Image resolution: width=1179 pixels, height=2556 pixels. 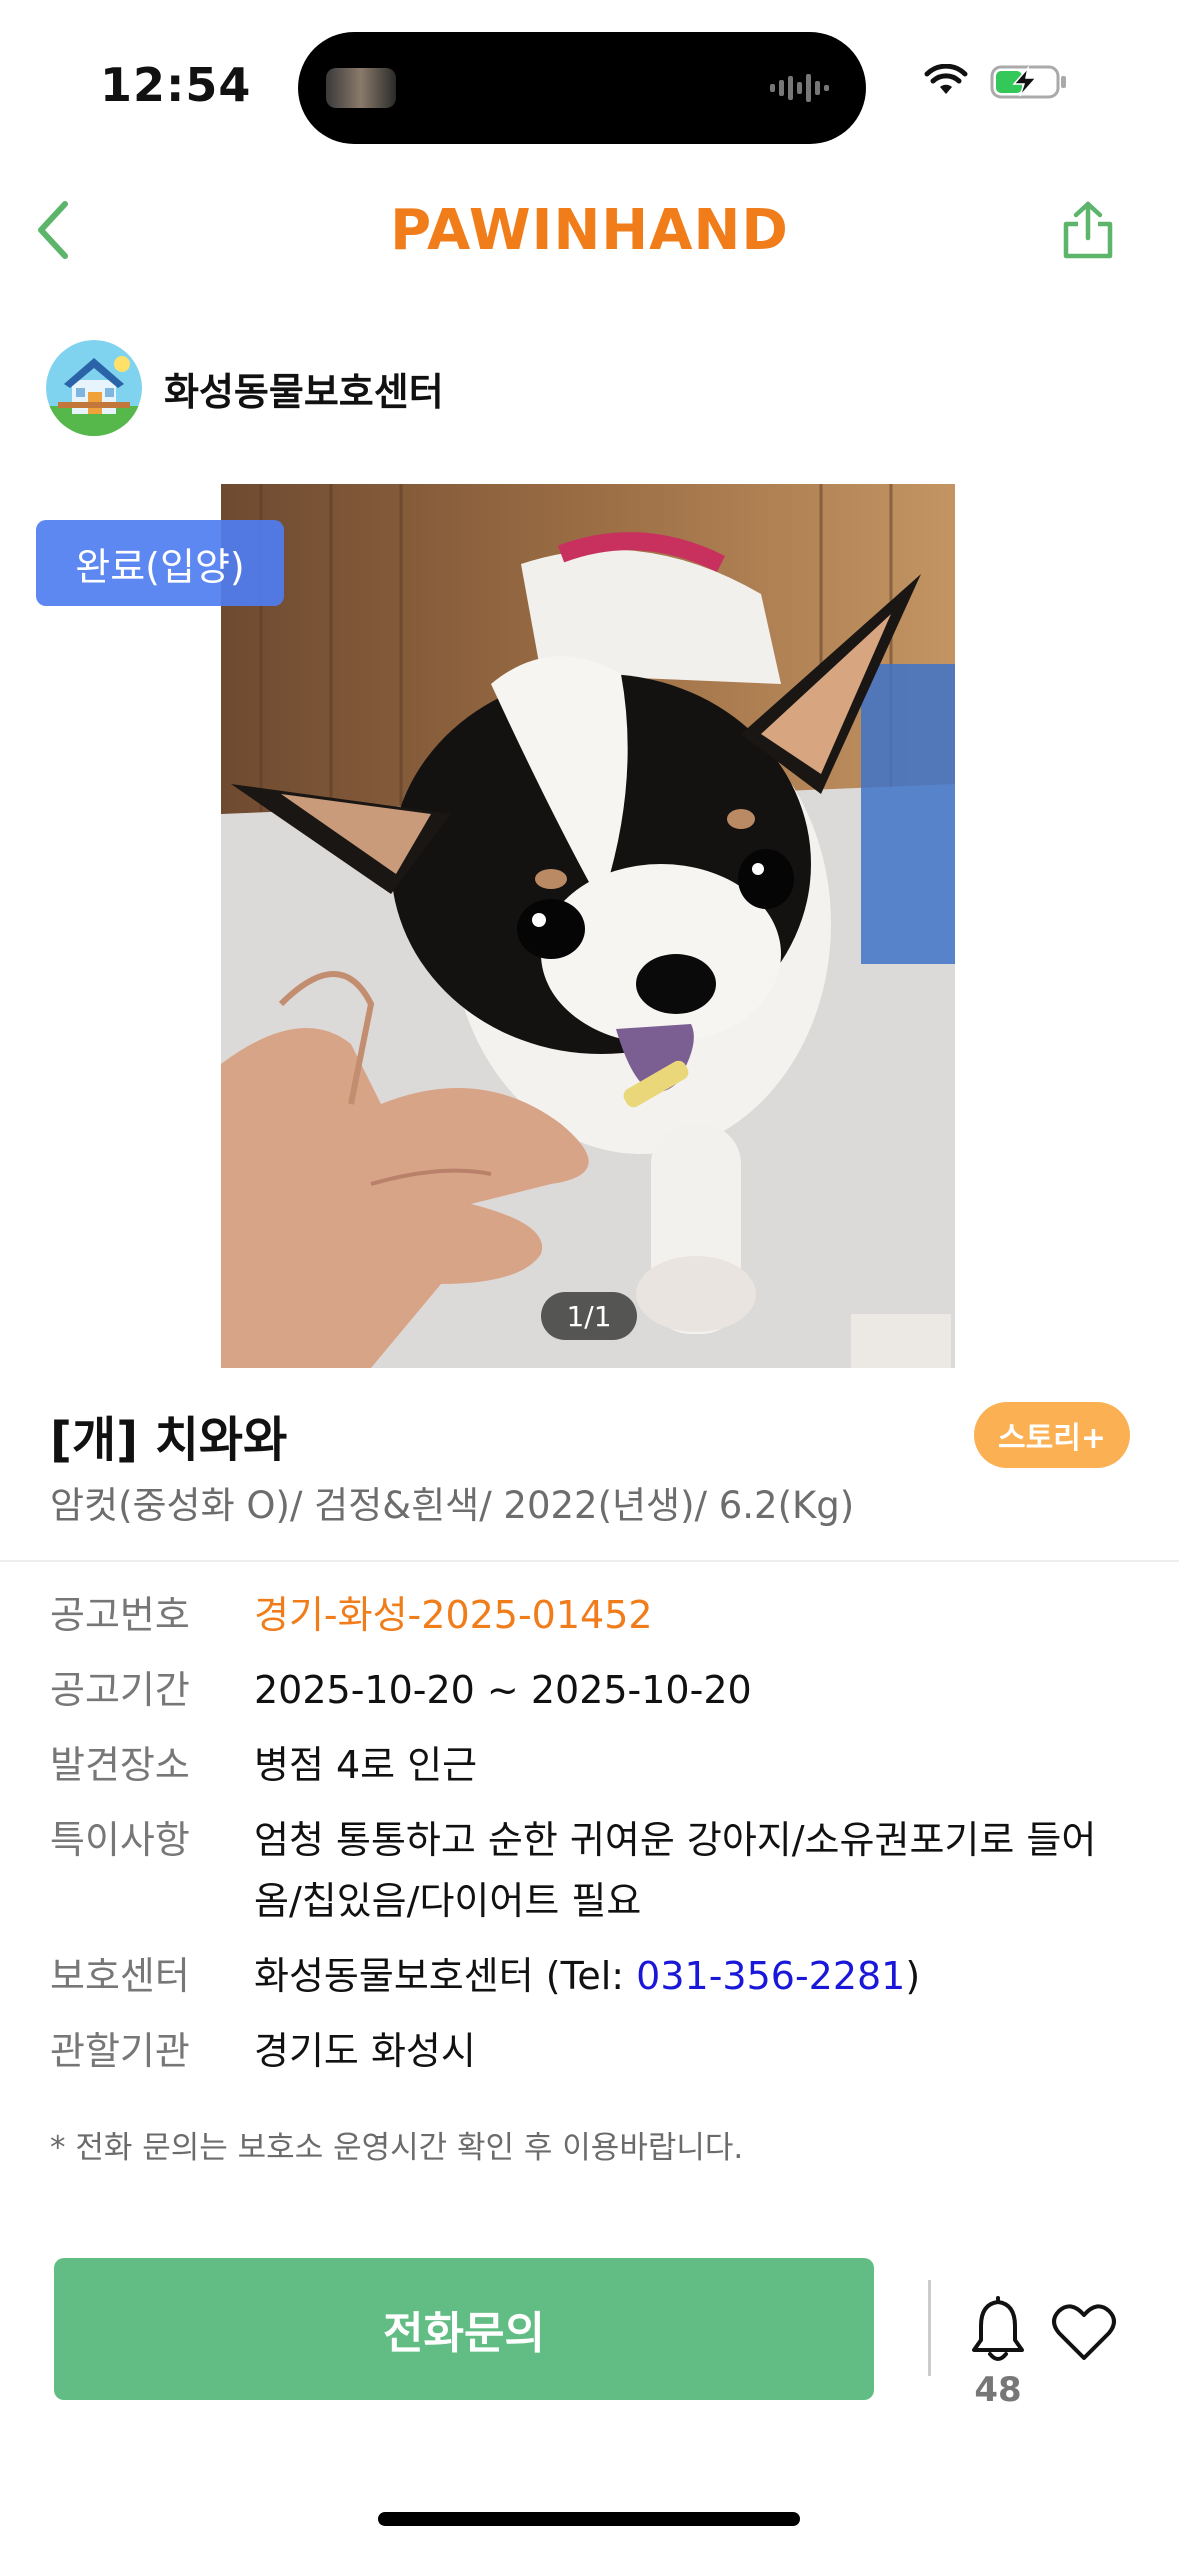 I want to click on app-logo: PAWINHAND, so click(x=589, y=230).